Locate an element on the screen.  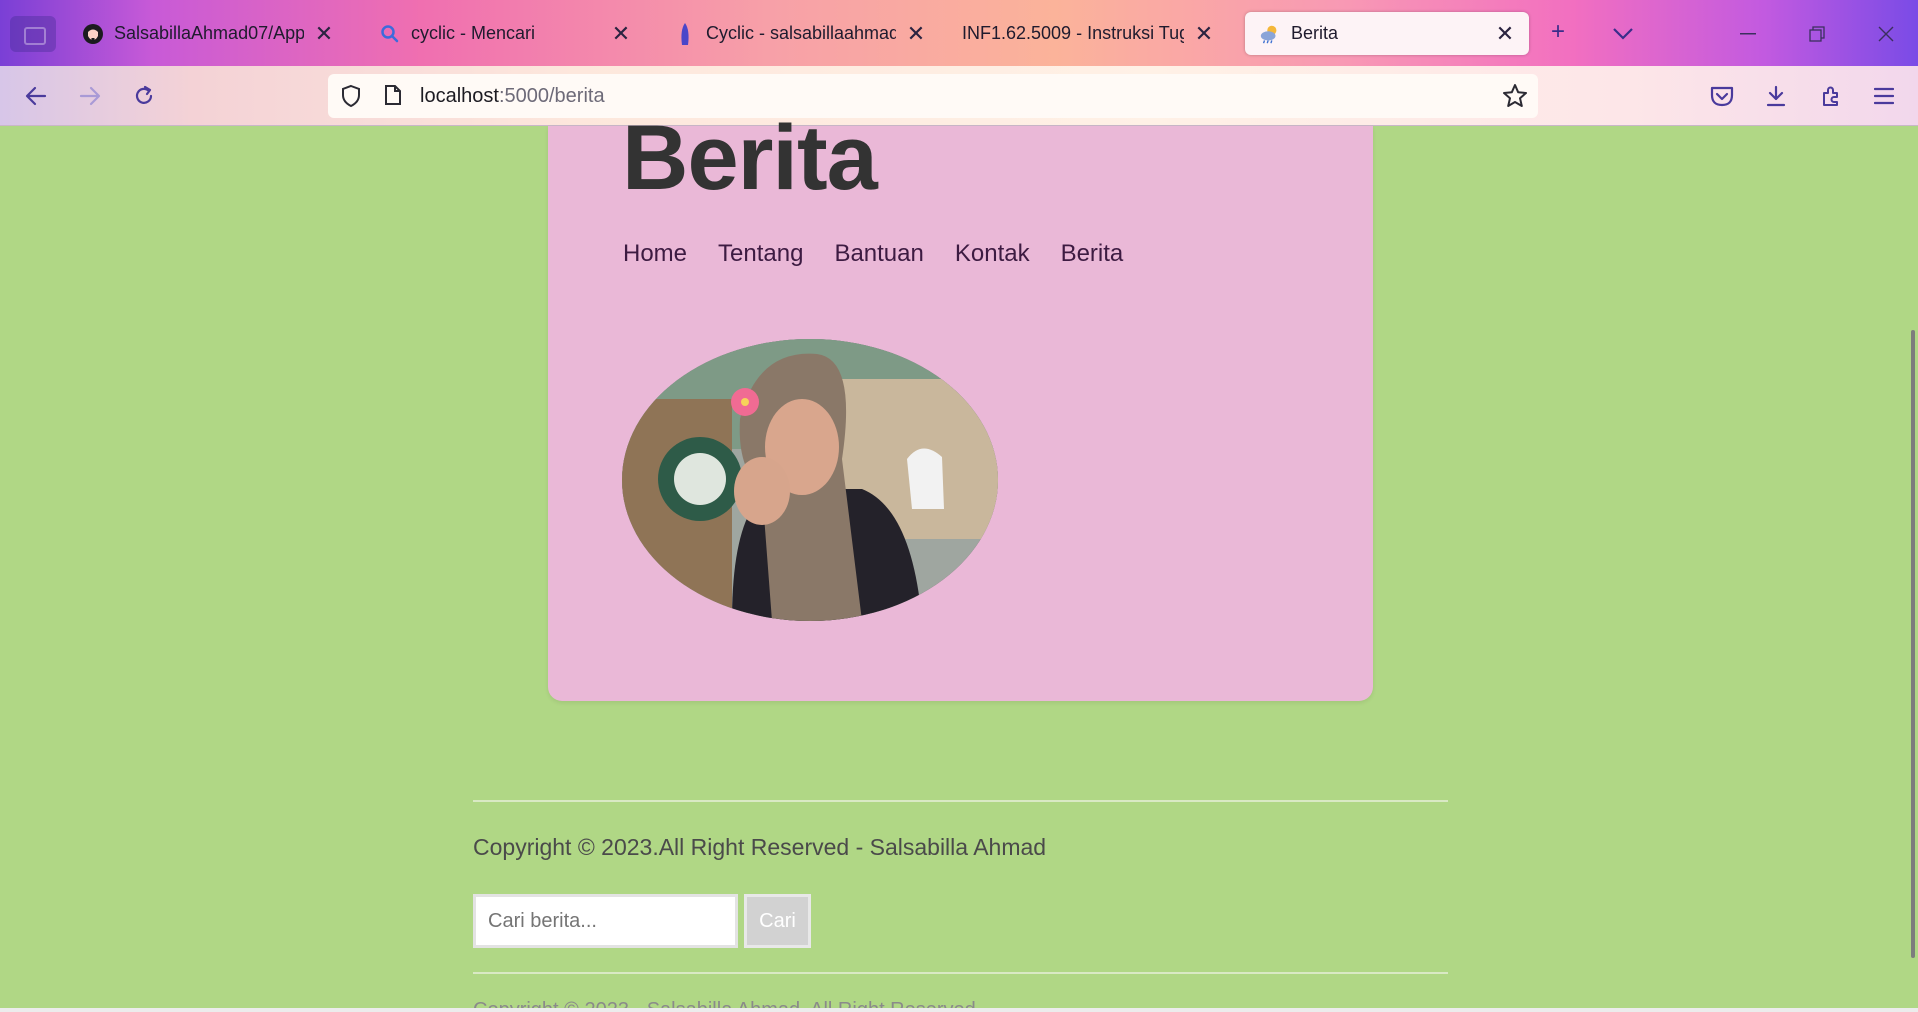
star-bookmark-icon is located at coordinates (1515, 98).